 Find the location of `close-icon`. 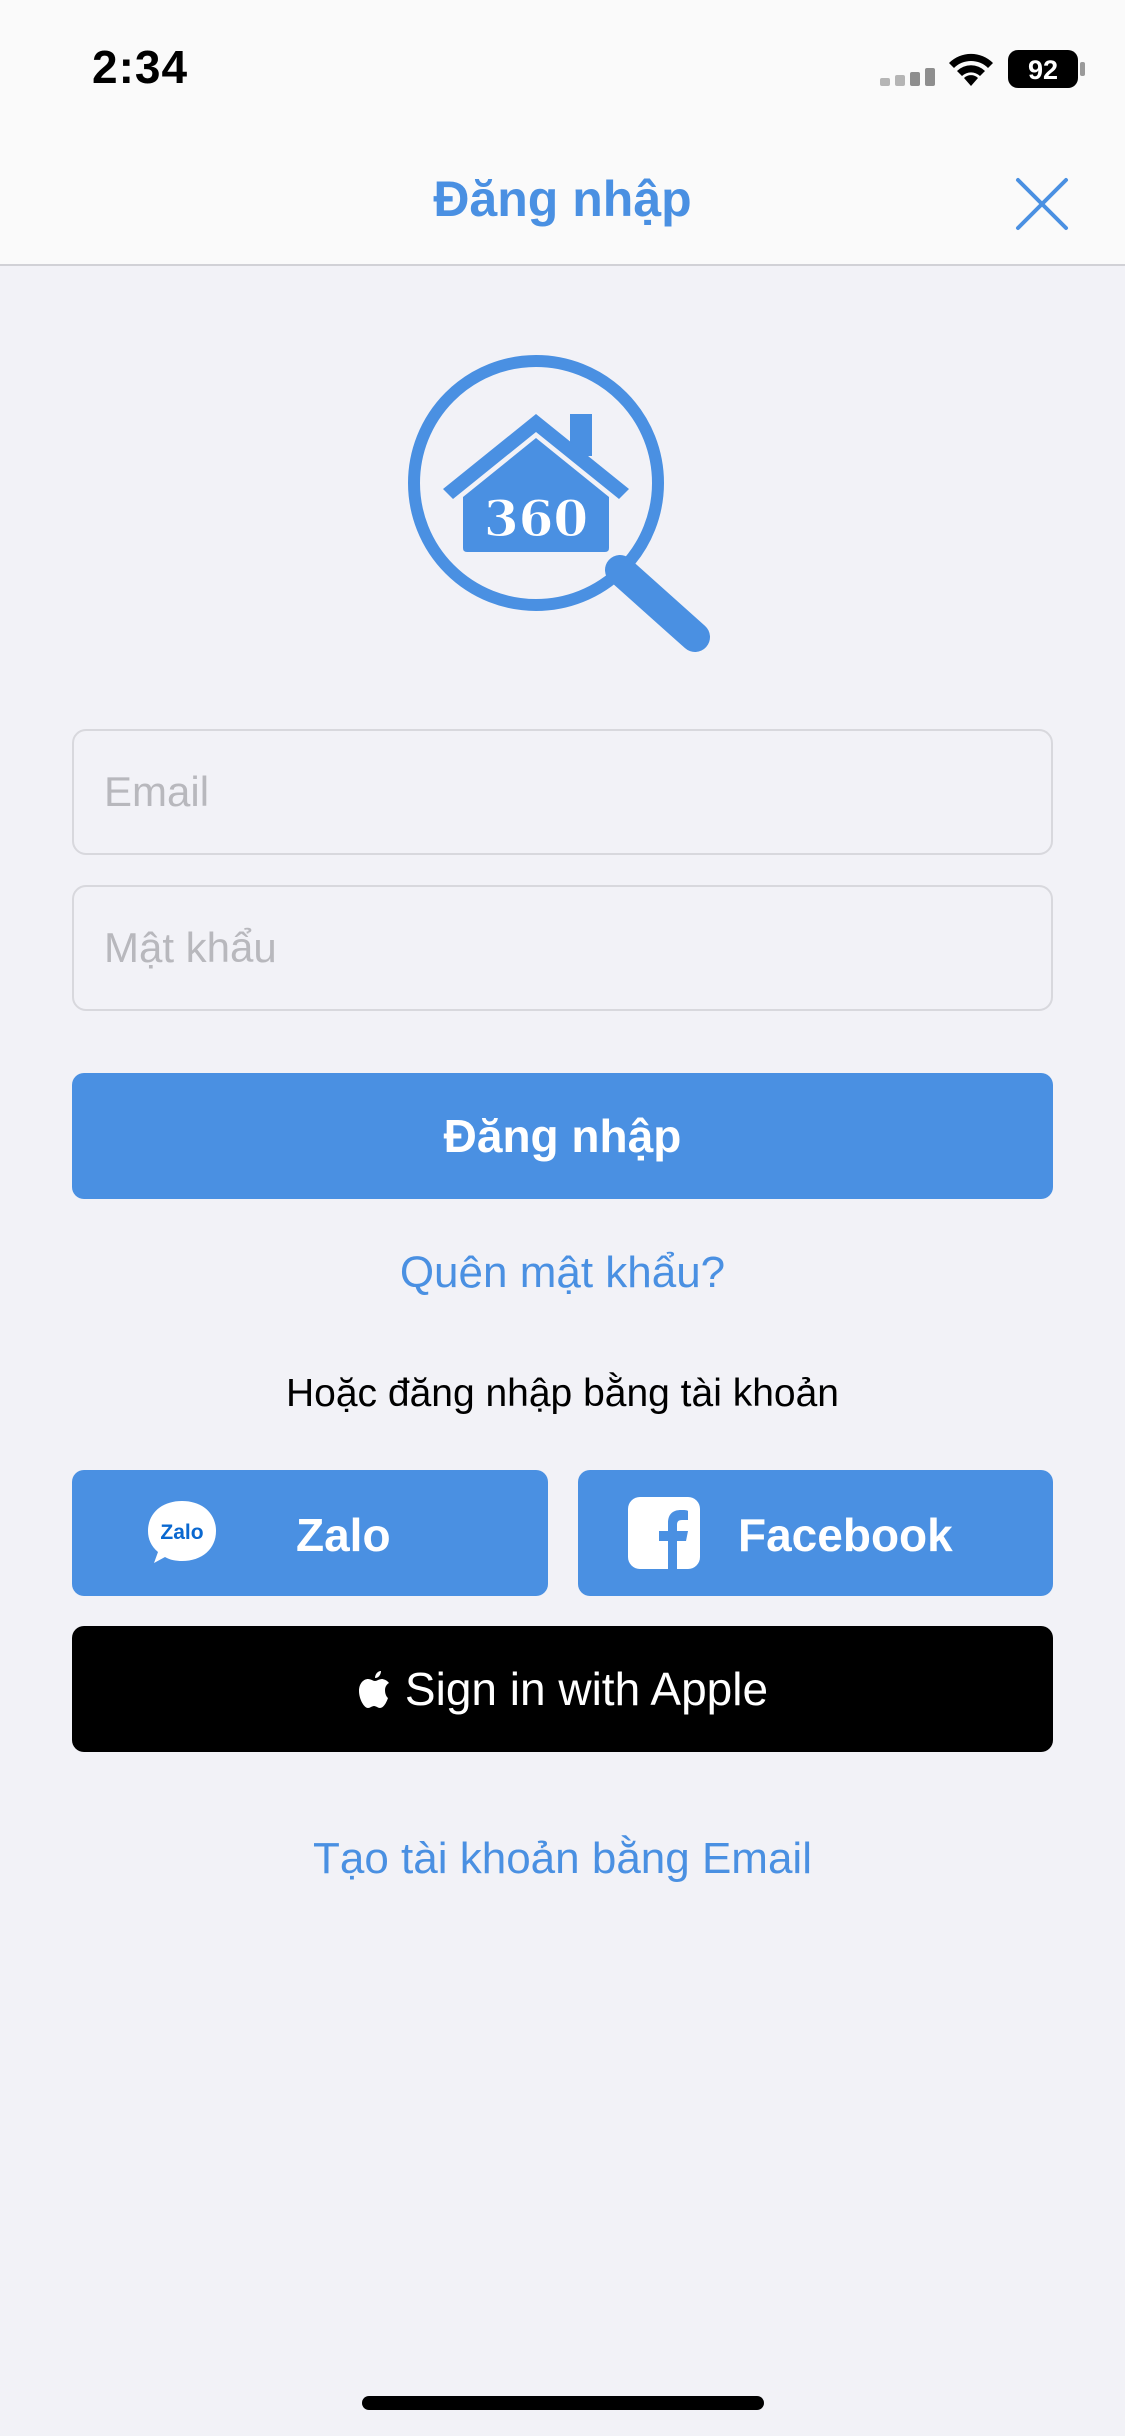

close-icon is located at coordinates (1042, 204).